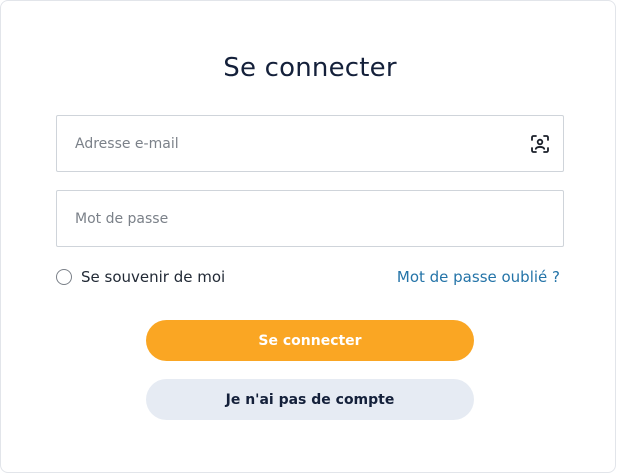 The width and height of the screenshot is (618, 475). What do you see at coordinates (64, 277) in the screenshot?
I see `remember-me-radio` at bounding box center [64, 277].